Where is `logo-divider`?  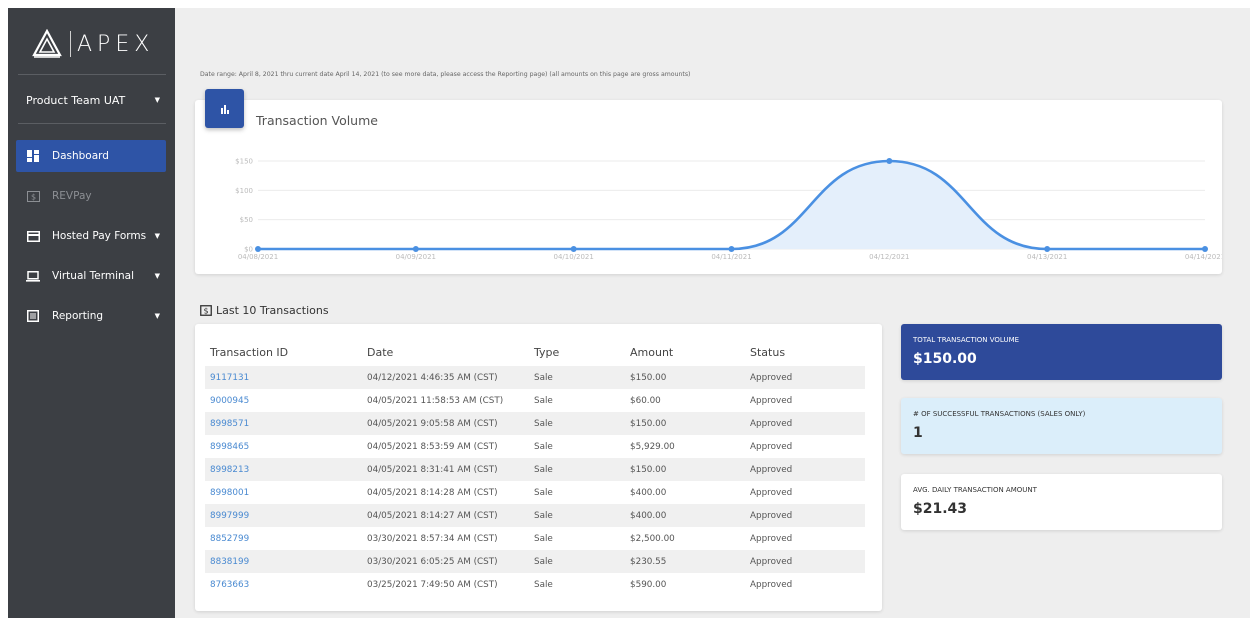
logo-divider is located at coordinates (70, 44).